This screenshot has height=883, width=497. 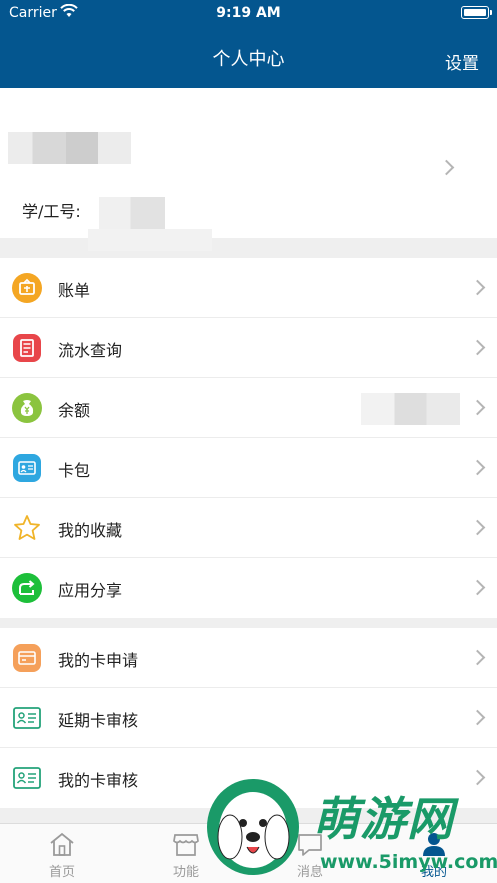 What do you see at coordinates (98, 660) in the screenshot?
I see `menu-item-label: 我的卡申请` at bounding box center [98, 660].